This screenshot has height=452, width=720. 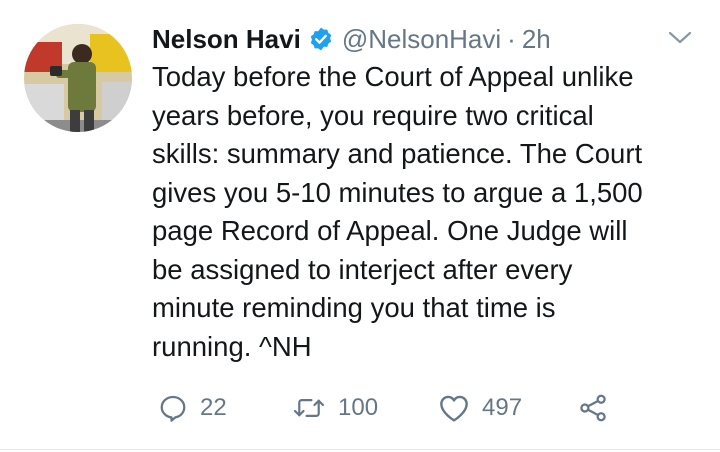 What do you see at coordinates (360, 5) in the screenshot?
I see `previous-tweet-edge` at bounding box center [360, 5].